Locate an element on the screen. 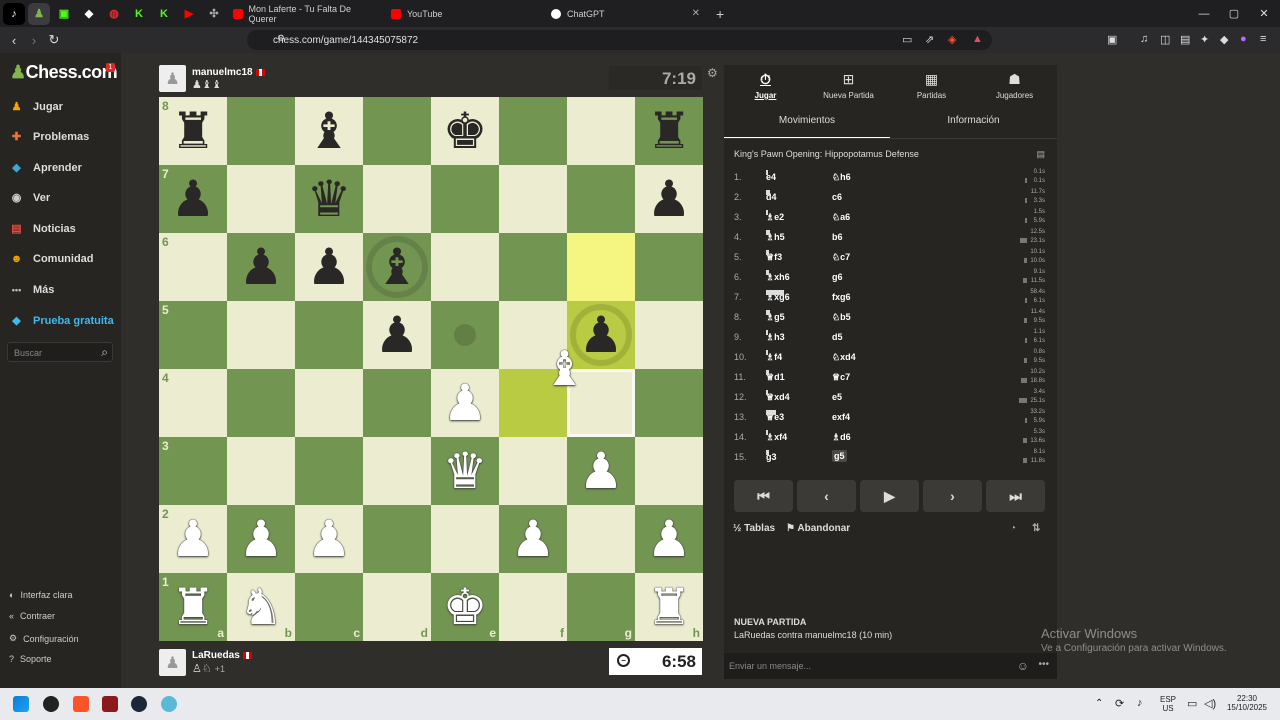  steam-icon is located at coordinates (139, 704).